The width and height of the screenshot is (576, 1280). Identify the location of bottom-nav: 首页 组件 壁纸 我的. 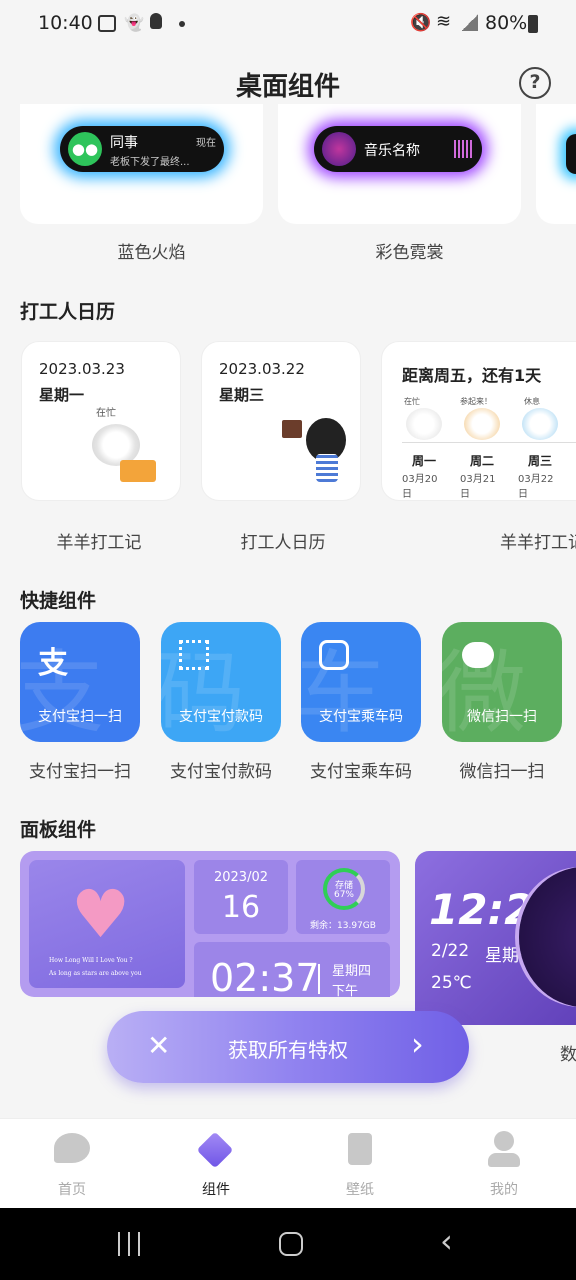
(288, 1163).